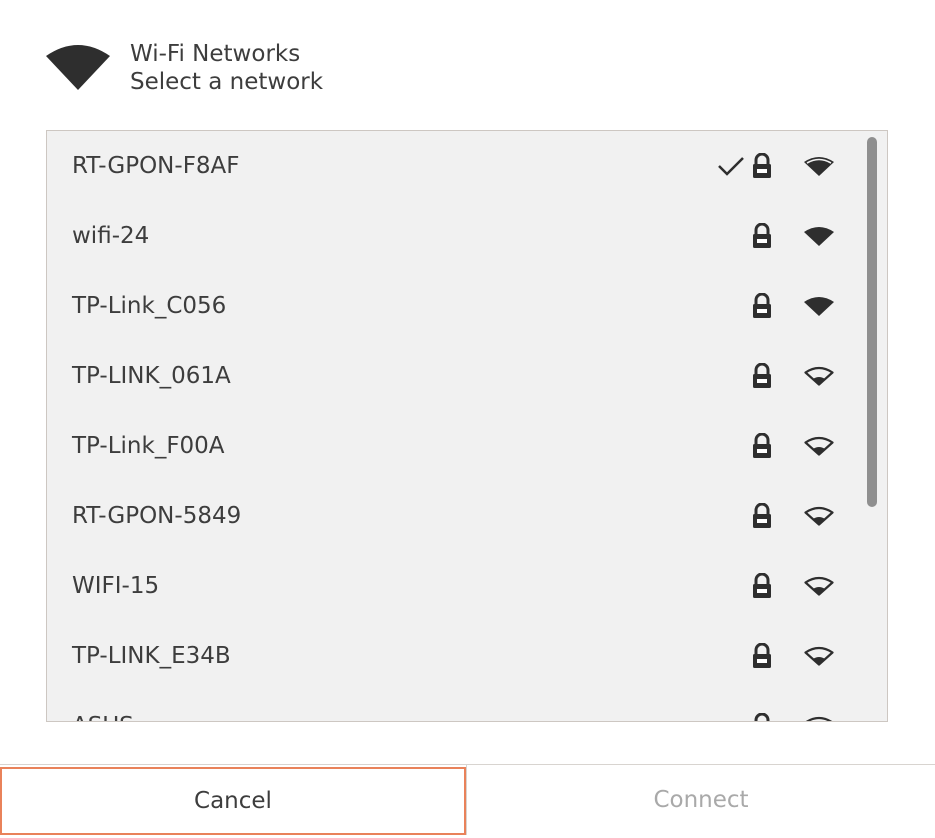  What do you see at coordinates (151, 376) in the screenshot?
I see `network-ssid: TP-LINK_061A` at bounding box center [151, 376].